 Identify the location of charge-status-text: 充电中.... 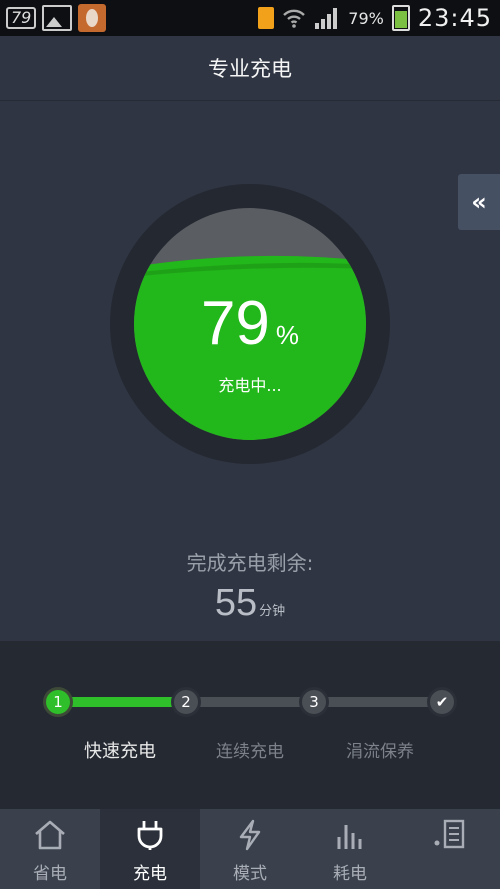
(250, 385).